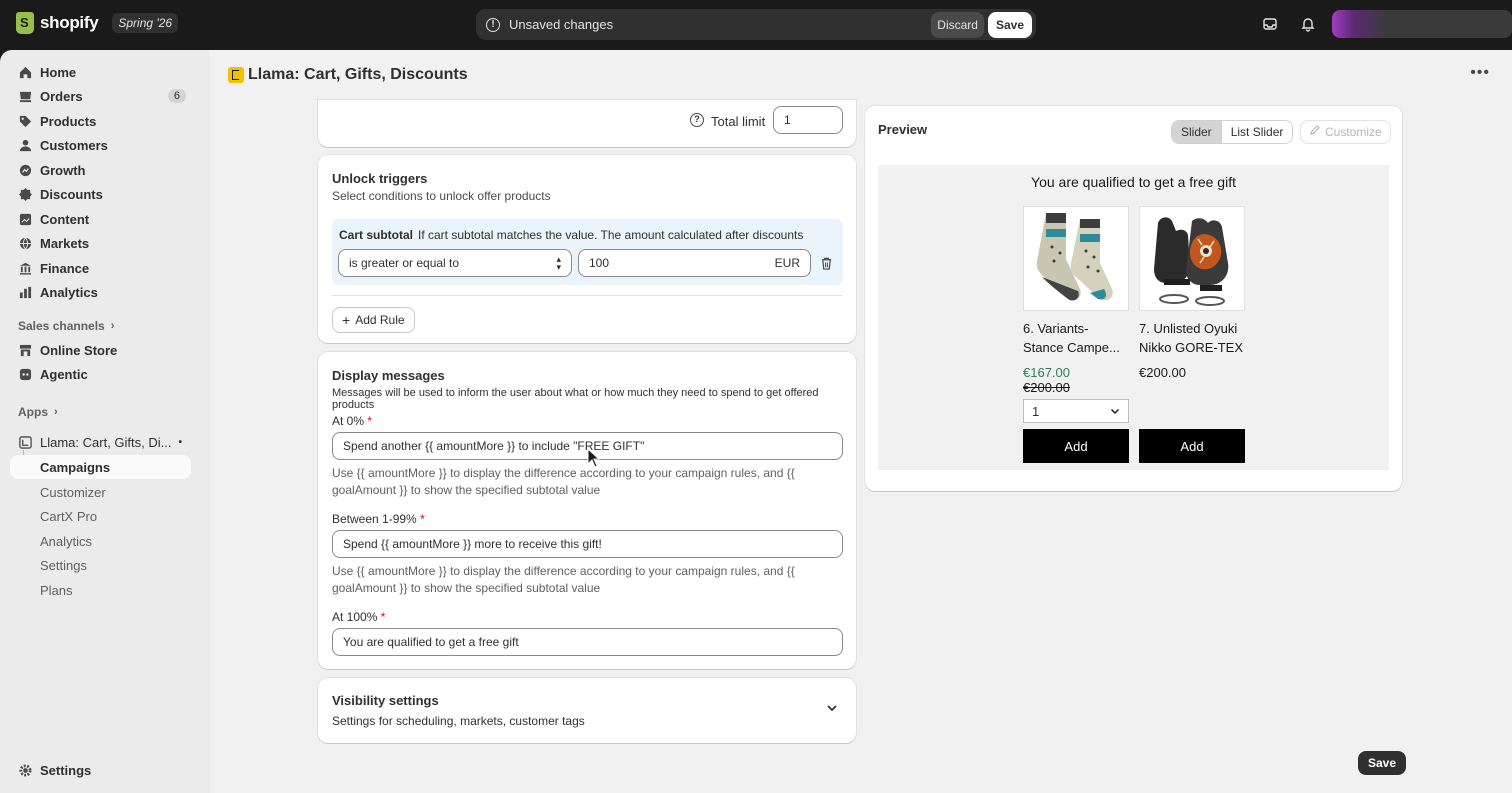 The image size is (1512, 793). What do you see at coordinates (348, 421) in the screenshot?
I see `field-label: At 0%` at bounding box center [348, 421].